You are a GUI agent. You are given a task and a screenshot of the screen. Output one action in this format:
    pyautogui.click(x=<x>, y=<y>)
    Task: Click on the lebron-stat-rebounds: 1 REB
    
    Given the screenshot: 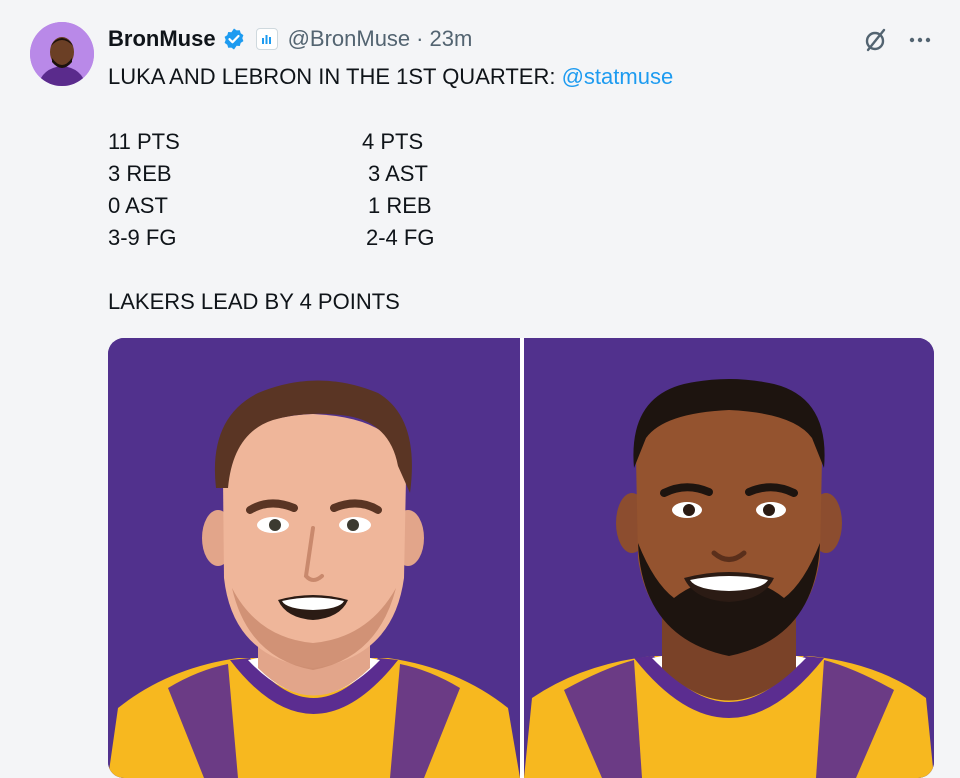 What is the action you would take?
    pyautogui.click(x=400, y=205)
    